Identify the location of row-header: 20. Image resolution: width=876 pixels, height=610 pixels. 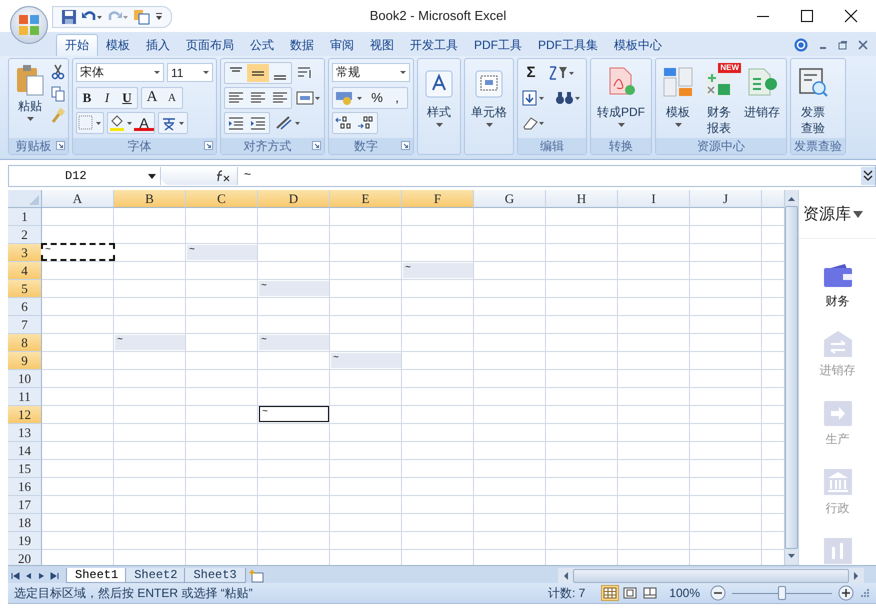
(25, 557).